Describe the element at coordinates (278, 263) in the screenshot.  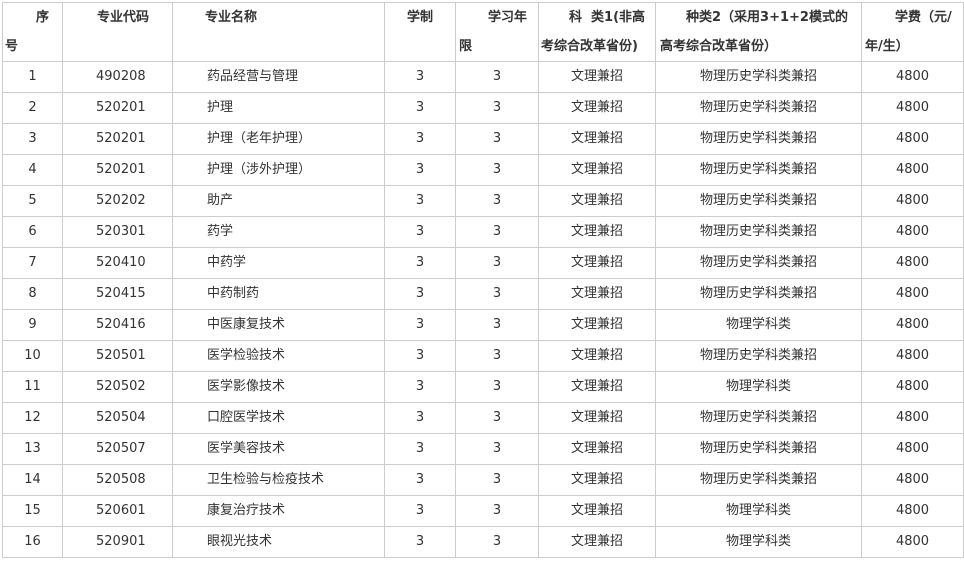
I see `cell-name: 中药学` at that location.